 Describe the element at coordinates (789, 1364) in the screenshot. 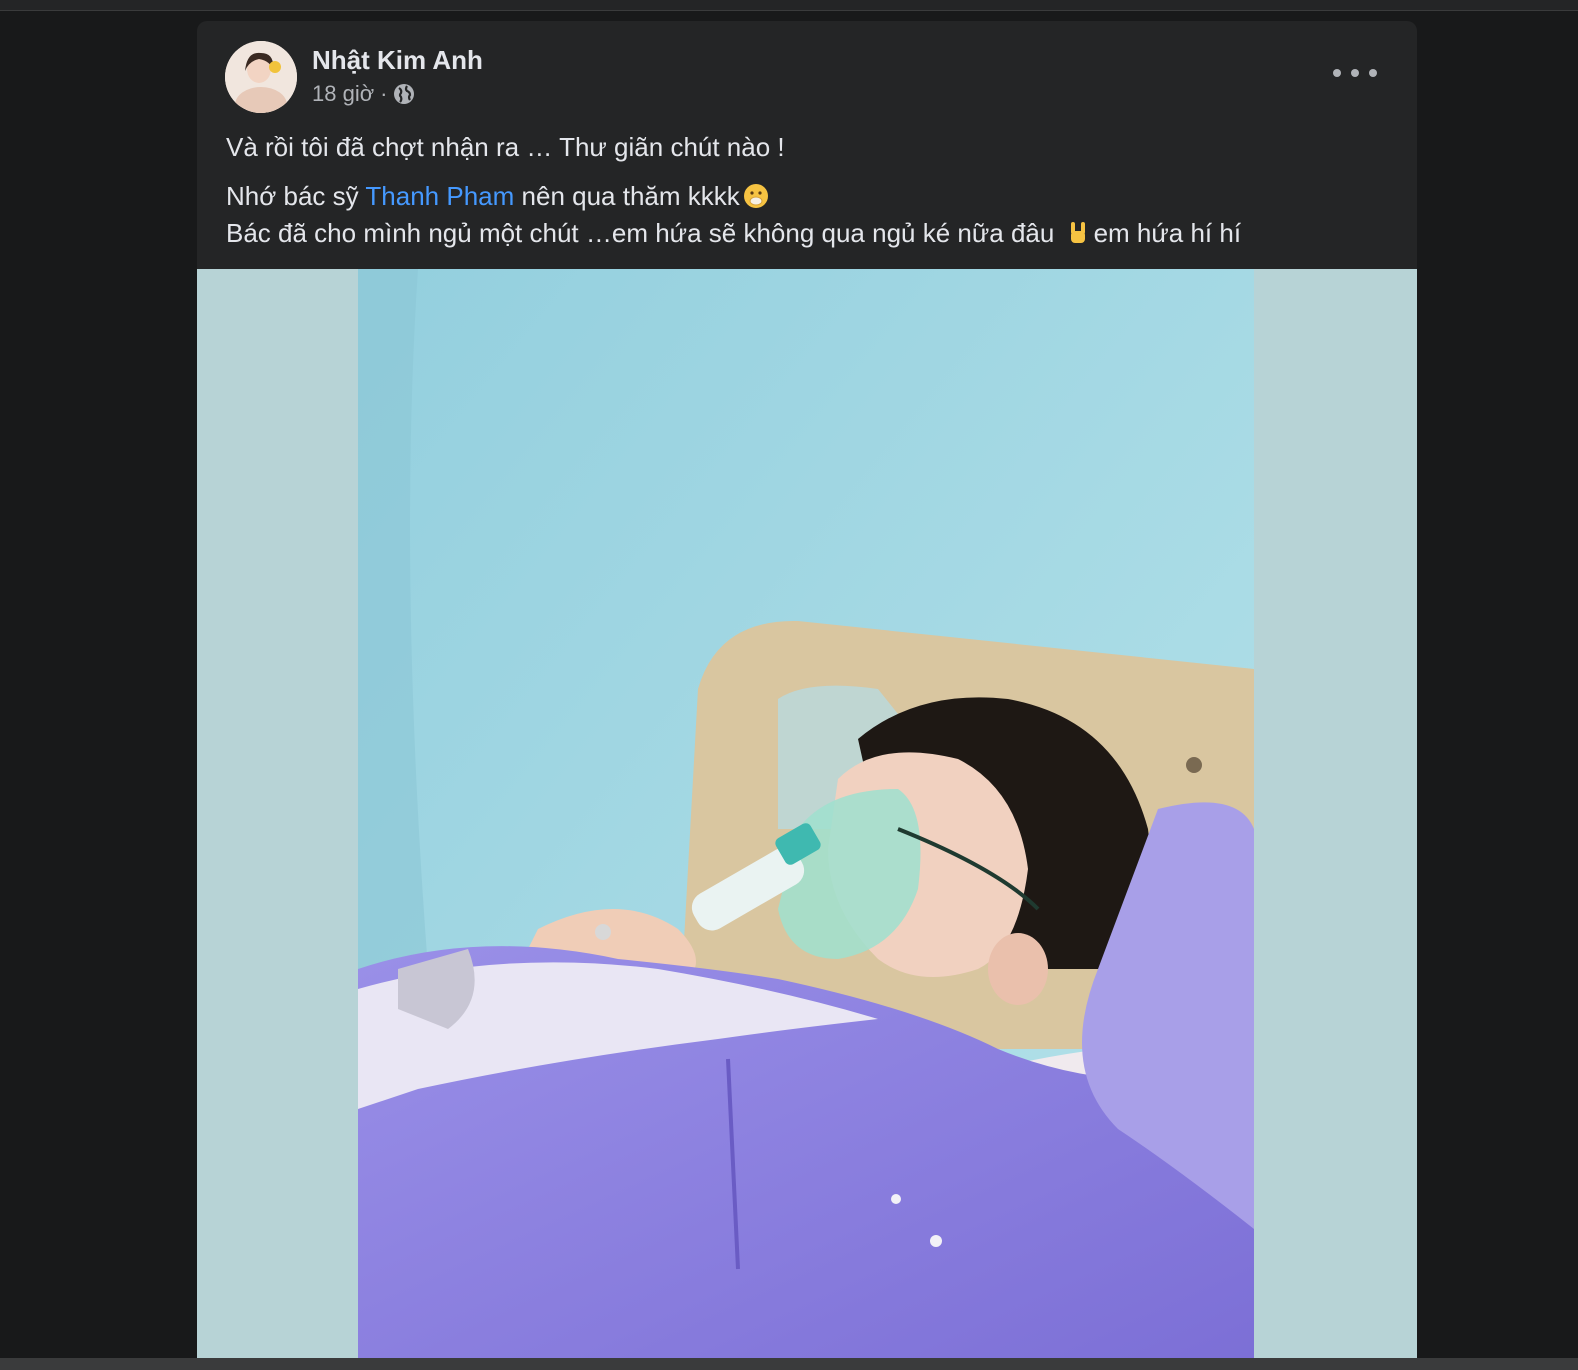

I see `browser-bottom-edge` at that location.